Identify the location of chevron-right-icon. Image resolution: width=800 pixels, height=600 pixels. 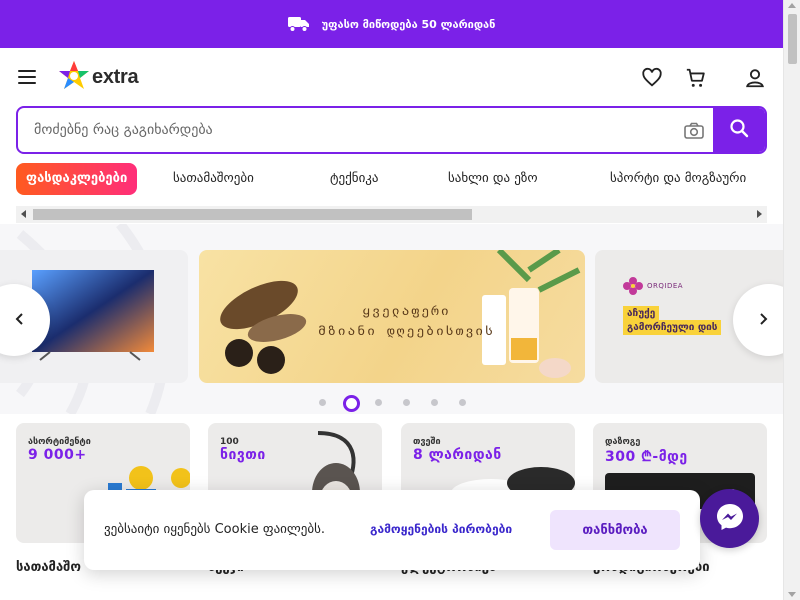
(764, 319).